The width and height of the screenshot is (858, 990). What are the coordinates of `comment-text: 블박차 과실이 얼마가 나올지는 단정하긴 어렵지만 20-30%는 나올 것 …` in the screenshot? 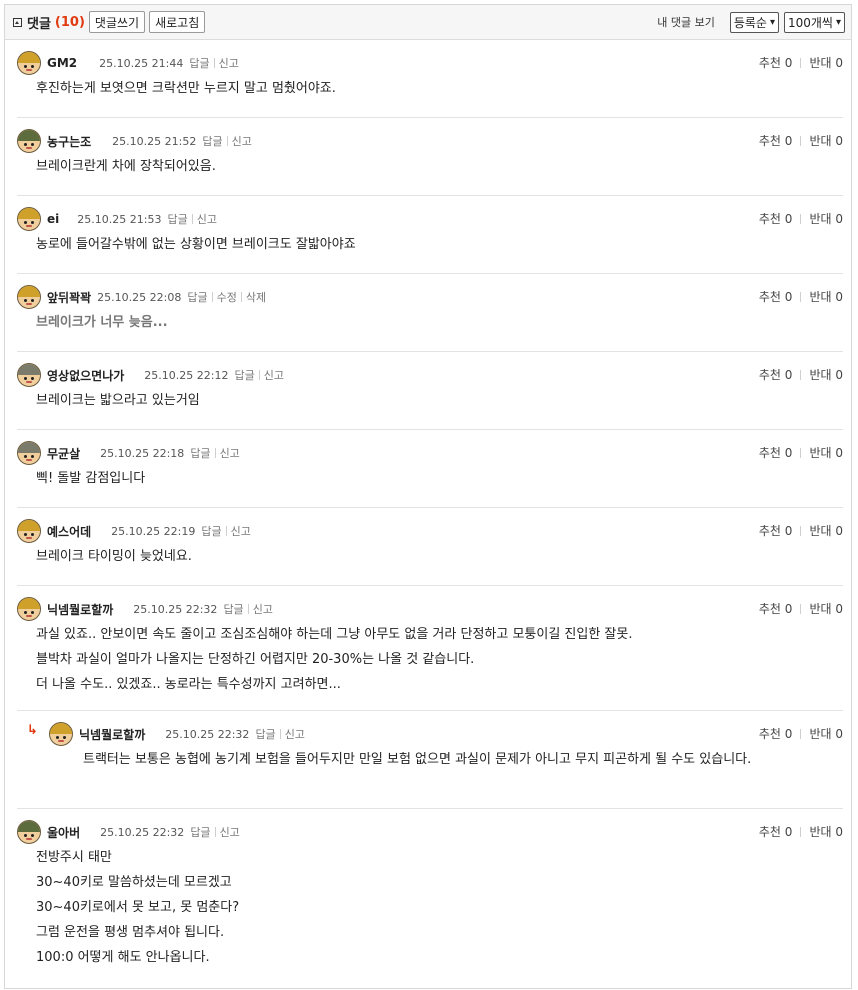 It's located at (255, 659).